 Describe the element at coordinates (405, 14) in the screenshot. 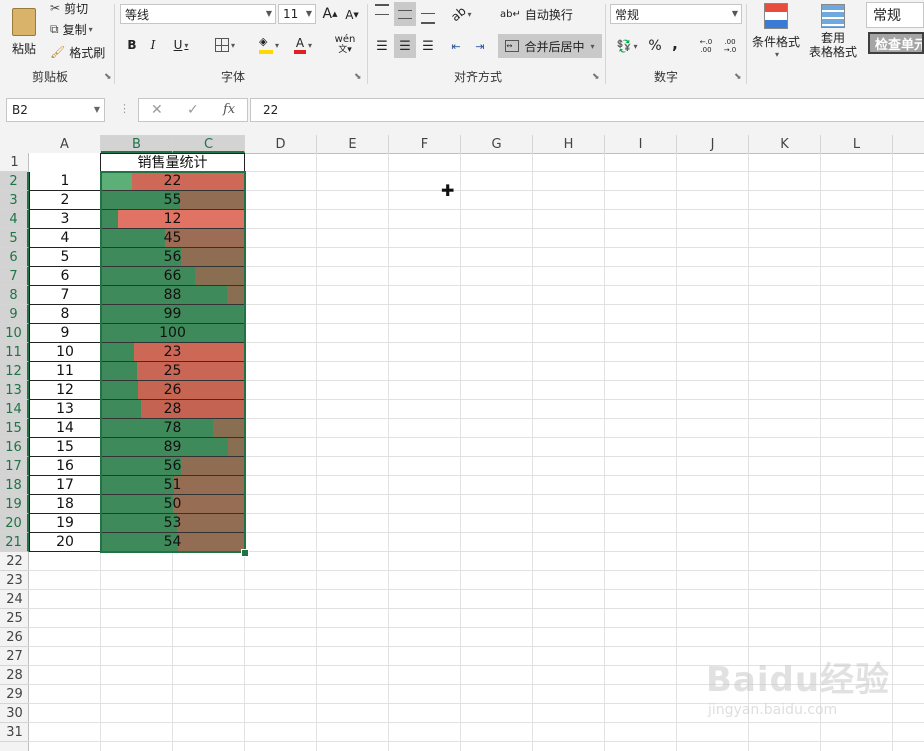

I see `align-middle-button` at that location.